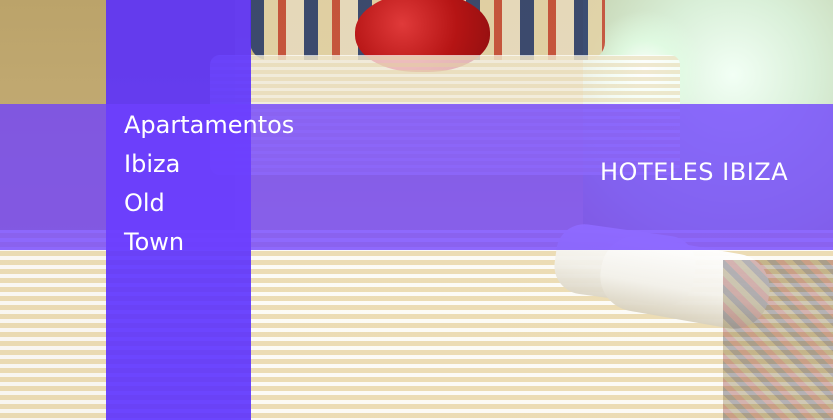  I want to click on property-title-line-2: Ibiza, so click(152, 164).